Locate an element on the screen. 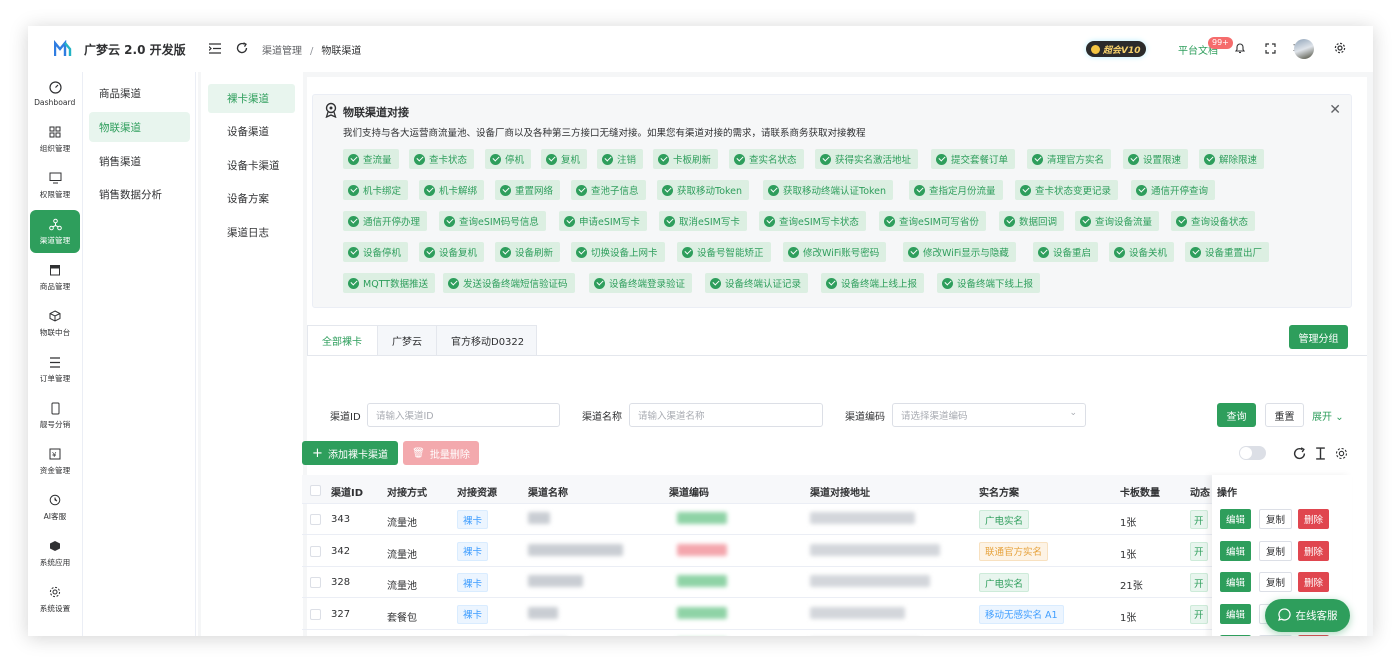 This screenshot has height=663, width=1400. member-badge: 超会V10 is located at coordinates (1116, 49).